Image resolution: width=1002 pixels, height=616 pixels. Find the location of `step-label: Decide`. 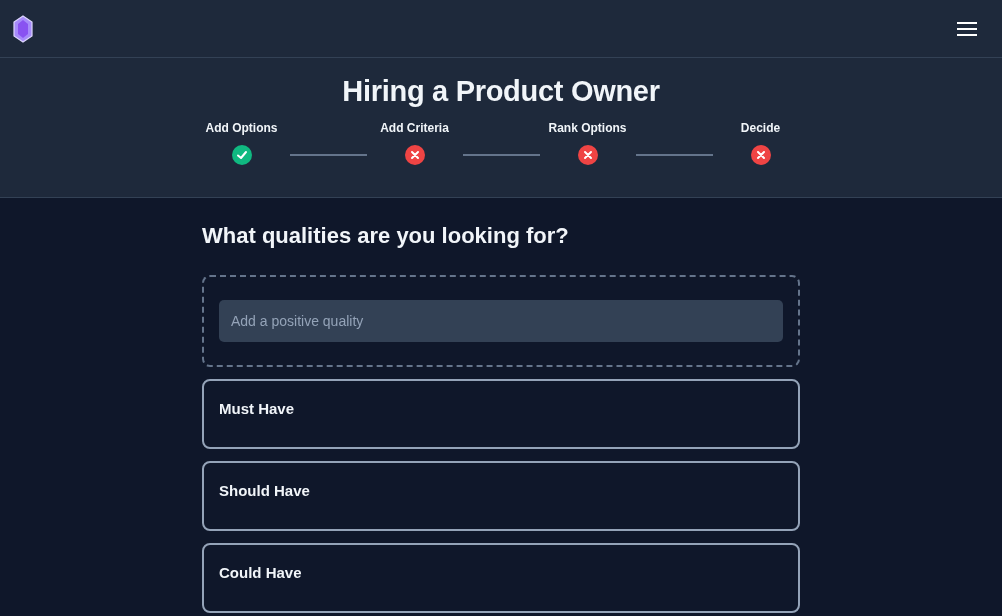

step-label: Decide is located at coordinates (760, 128).